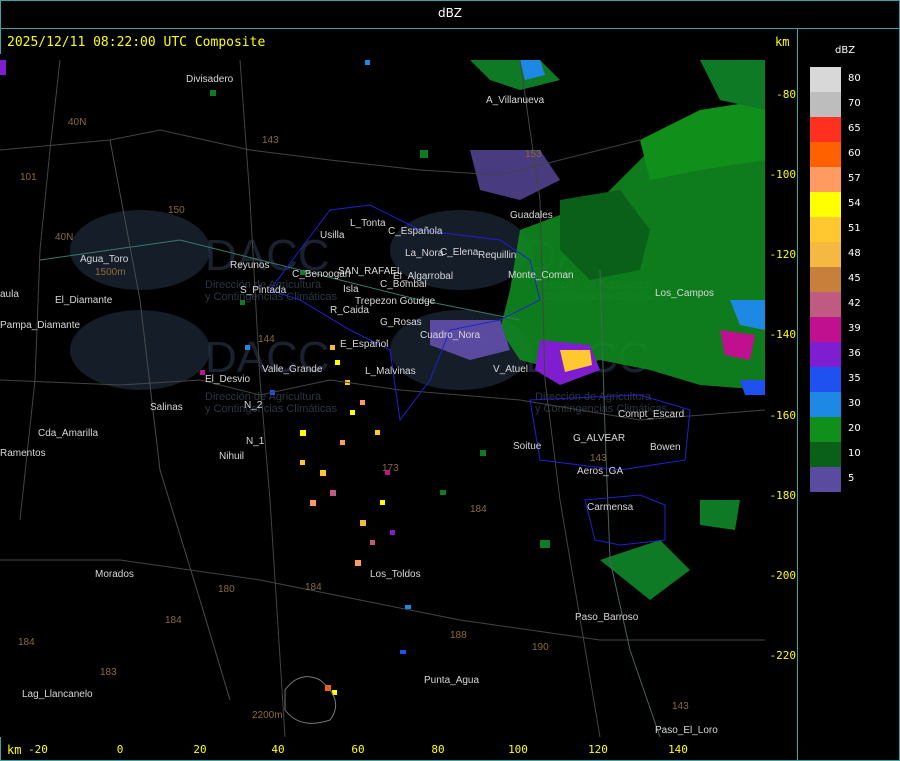  Describe the element at coordinates (783, 334) in the screenshot. I see `y-tick-label: -140` at that location.